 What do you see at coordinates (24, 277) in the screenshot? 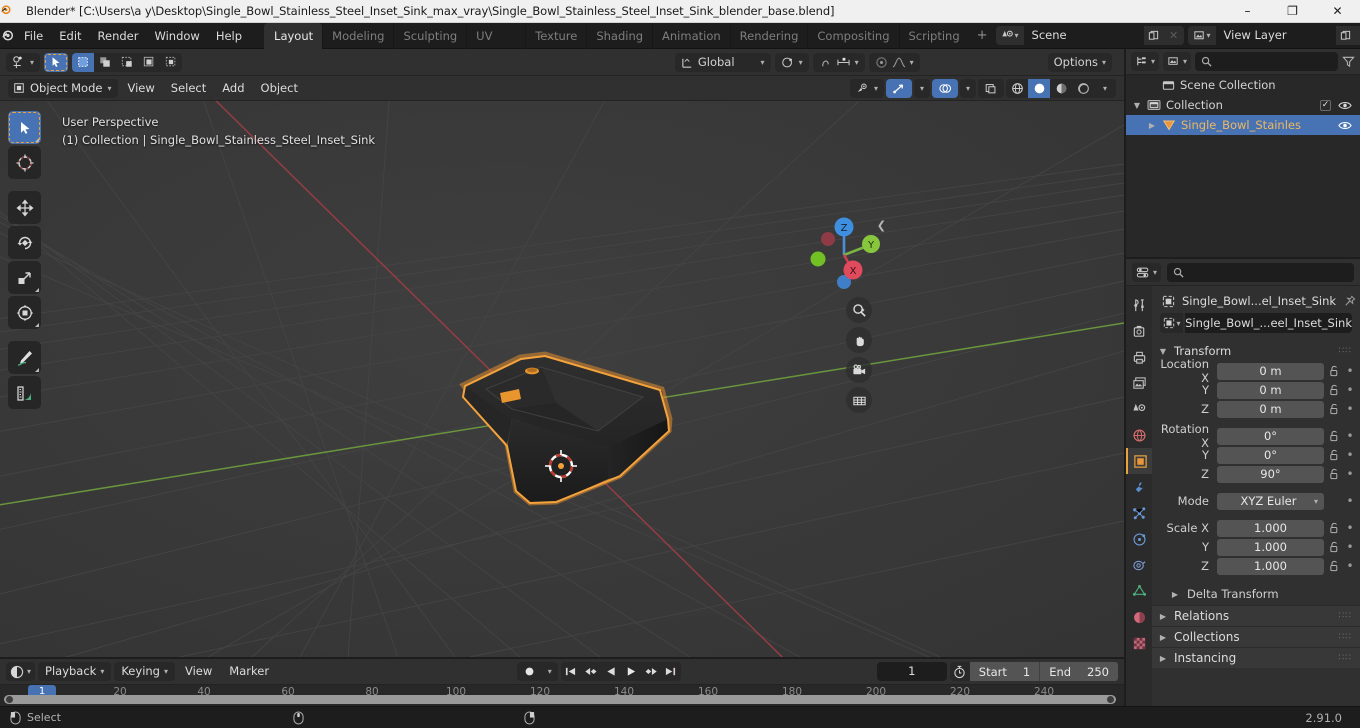
I see `scale-tool` at bounding box center [24, 277].